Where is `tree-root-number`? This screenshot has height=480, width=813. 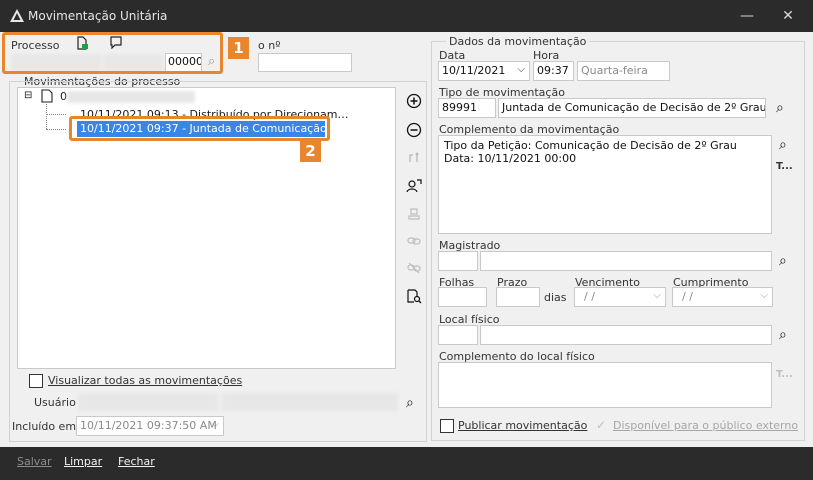 tree-root-number is located at coordinates (131, 97).